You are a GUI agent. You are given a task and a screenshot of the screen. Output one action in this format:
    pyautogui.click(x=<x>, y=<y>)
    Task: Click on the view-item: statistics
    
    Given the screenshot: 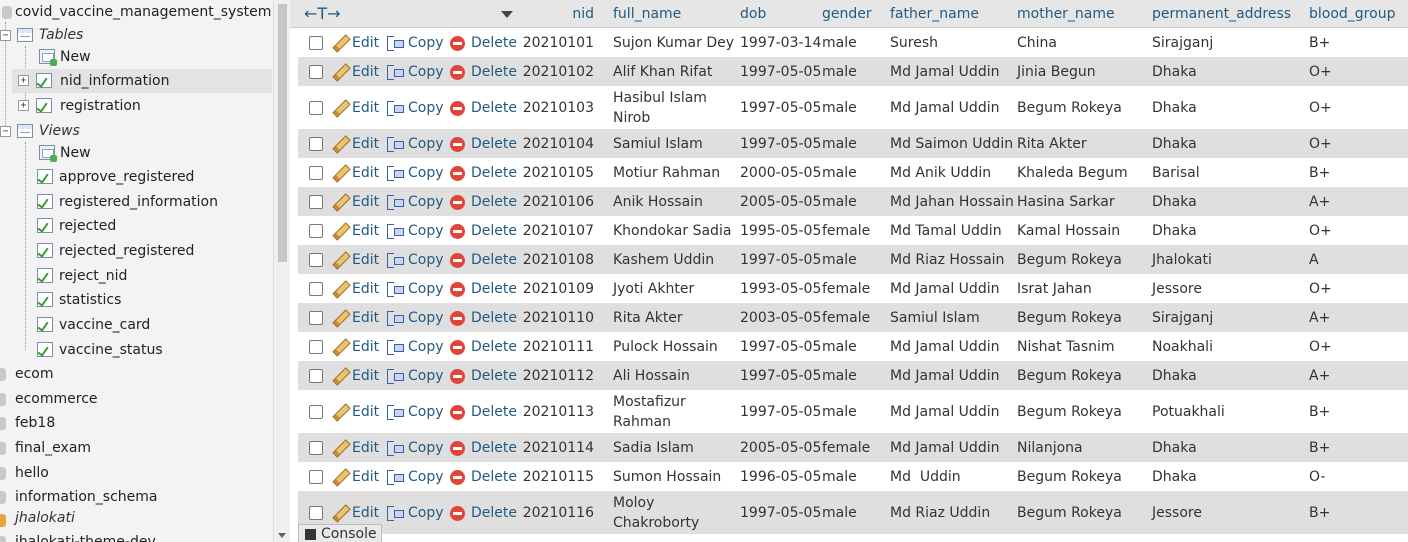 What is the action you would take?
    pyautogui.click(x=136, y=300)
    